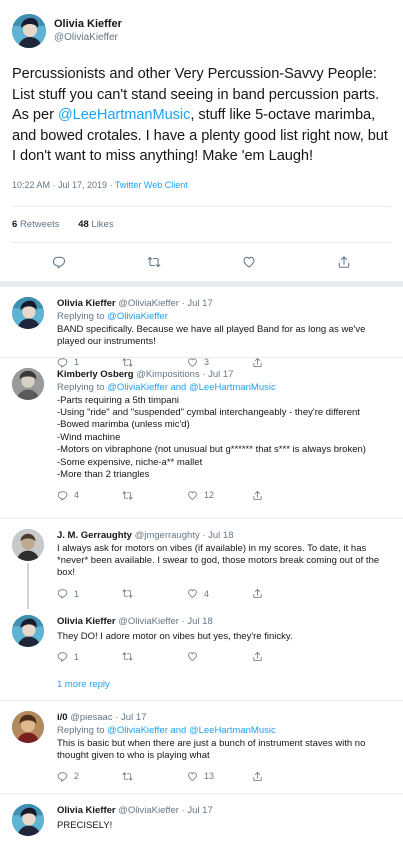 The height and width of the screenshot is (855, 403). What do you see at coordinates (62, 717) in the screenshot?
I see `reply-author-name: i/0` at bounding box center [62, 717].